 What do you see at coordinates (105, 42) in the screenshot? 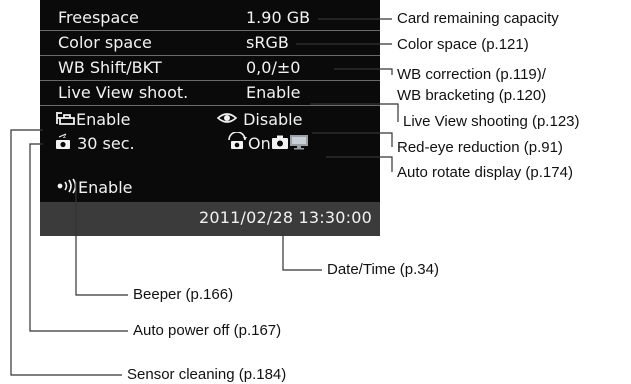
I see `color-space-label: Color space` at bounding box center [105, 42].